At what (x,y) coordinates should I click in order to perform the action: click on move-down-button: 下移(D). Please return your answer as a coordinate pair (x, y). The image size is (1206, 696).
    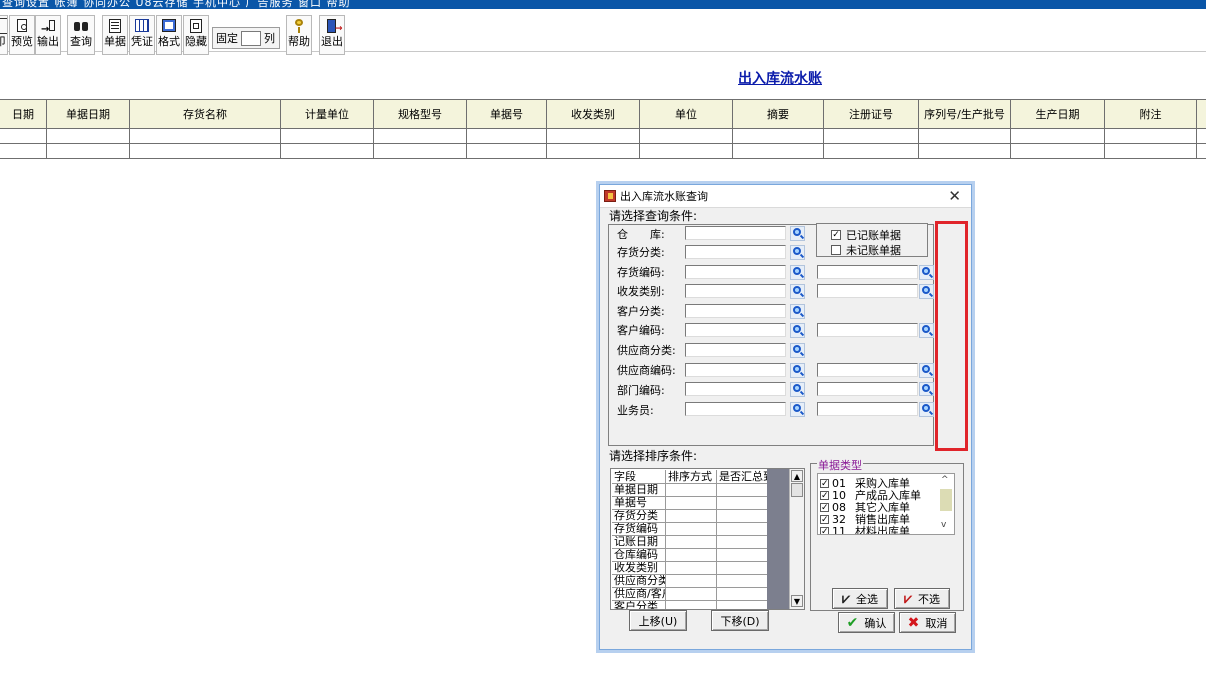
    Looking at the image, I should click on (740, 620).